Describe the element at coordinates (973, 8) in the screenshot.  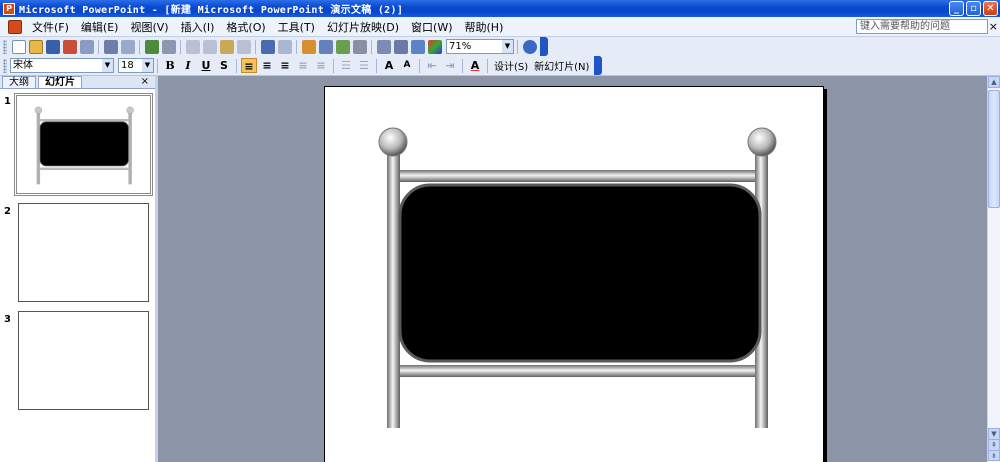
I see `restore-button: ▫` at that location.